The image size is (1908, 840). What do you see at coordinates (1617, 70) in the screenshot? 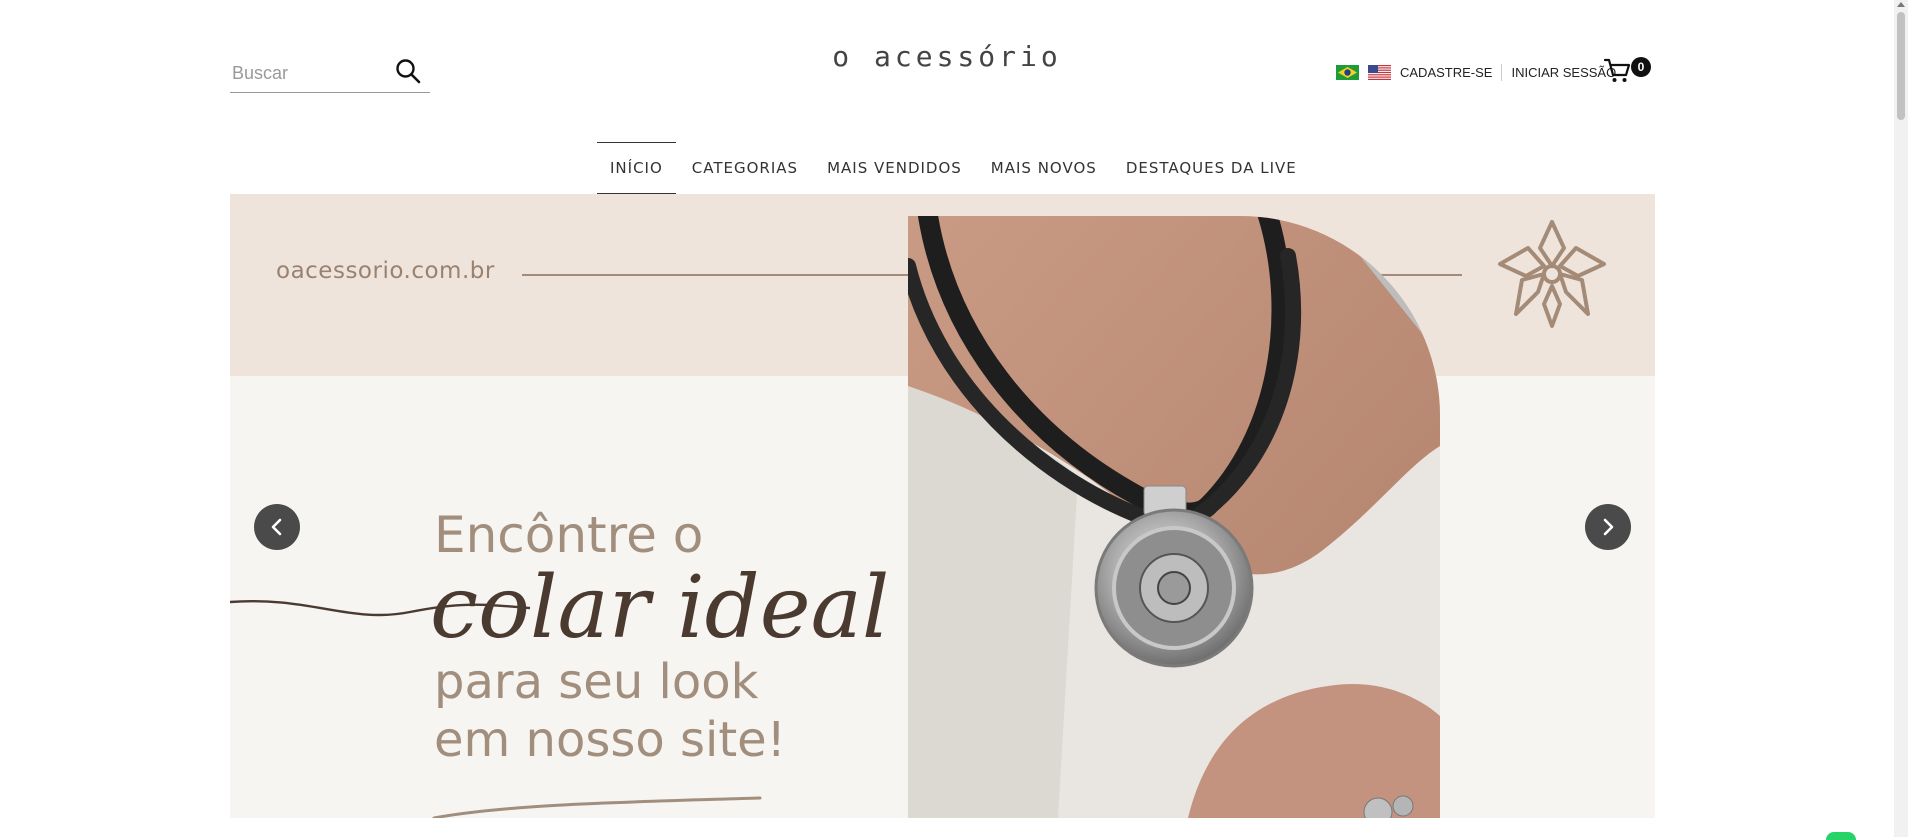
I see `cart-icon` at bounding box center [1617, 70].